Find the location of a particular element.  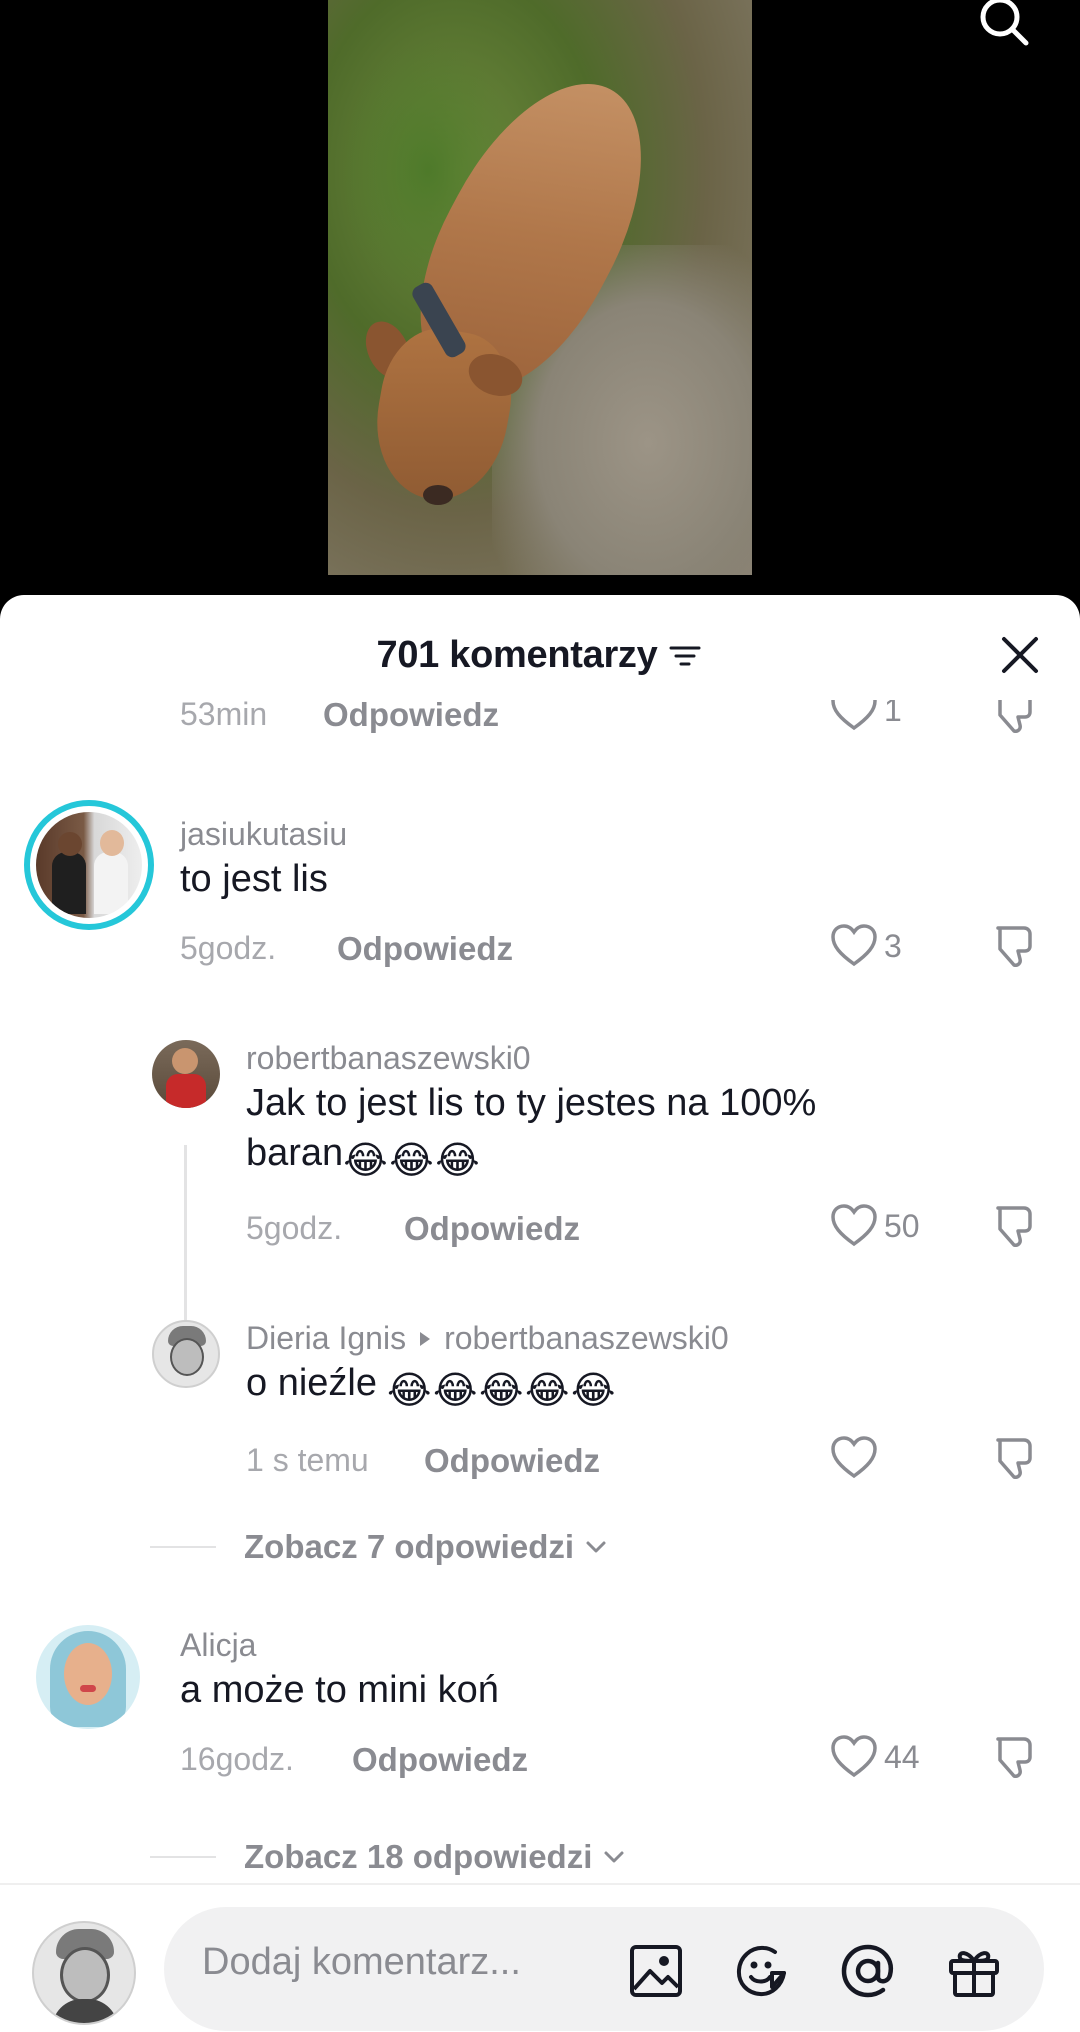

emoji-icon is located at coordinates (761, 1971).